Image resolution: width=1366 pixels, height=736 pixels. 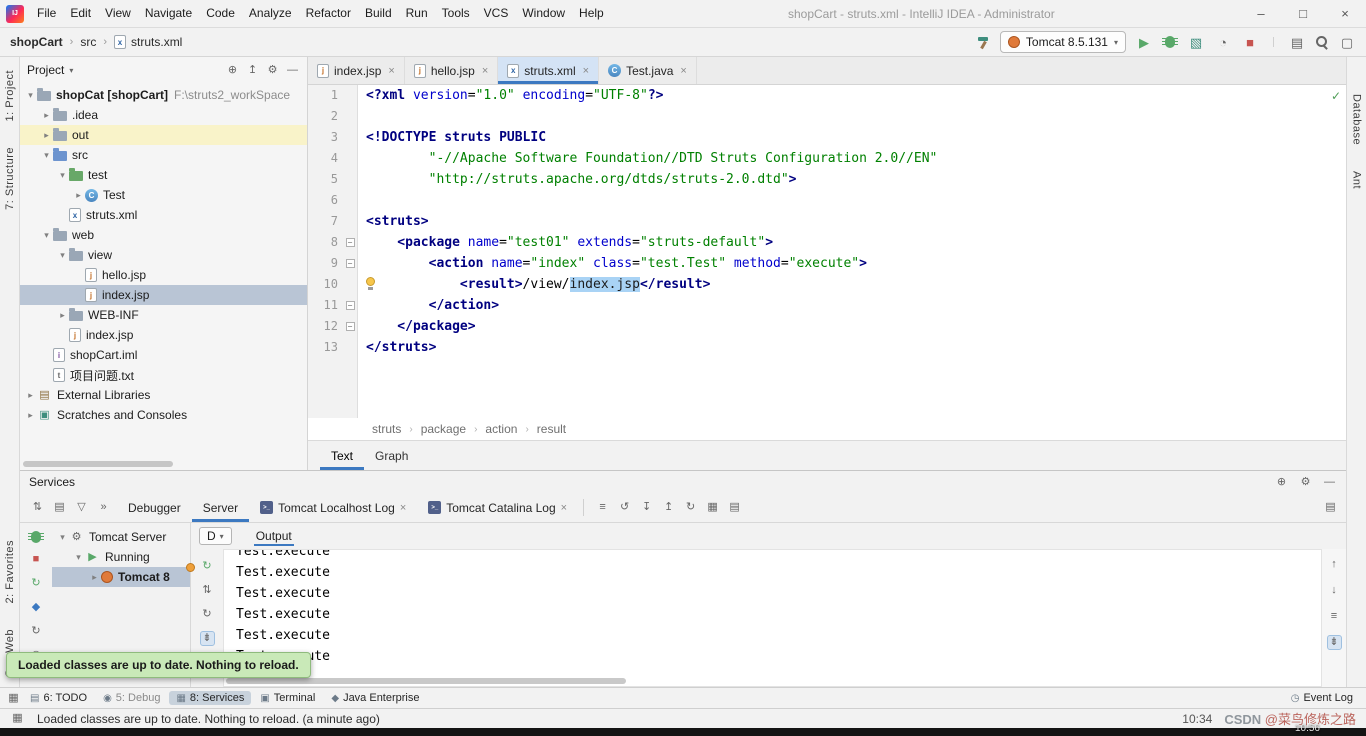 I want to click on menu-navigate: Navigate, so click(x=168, y=13).